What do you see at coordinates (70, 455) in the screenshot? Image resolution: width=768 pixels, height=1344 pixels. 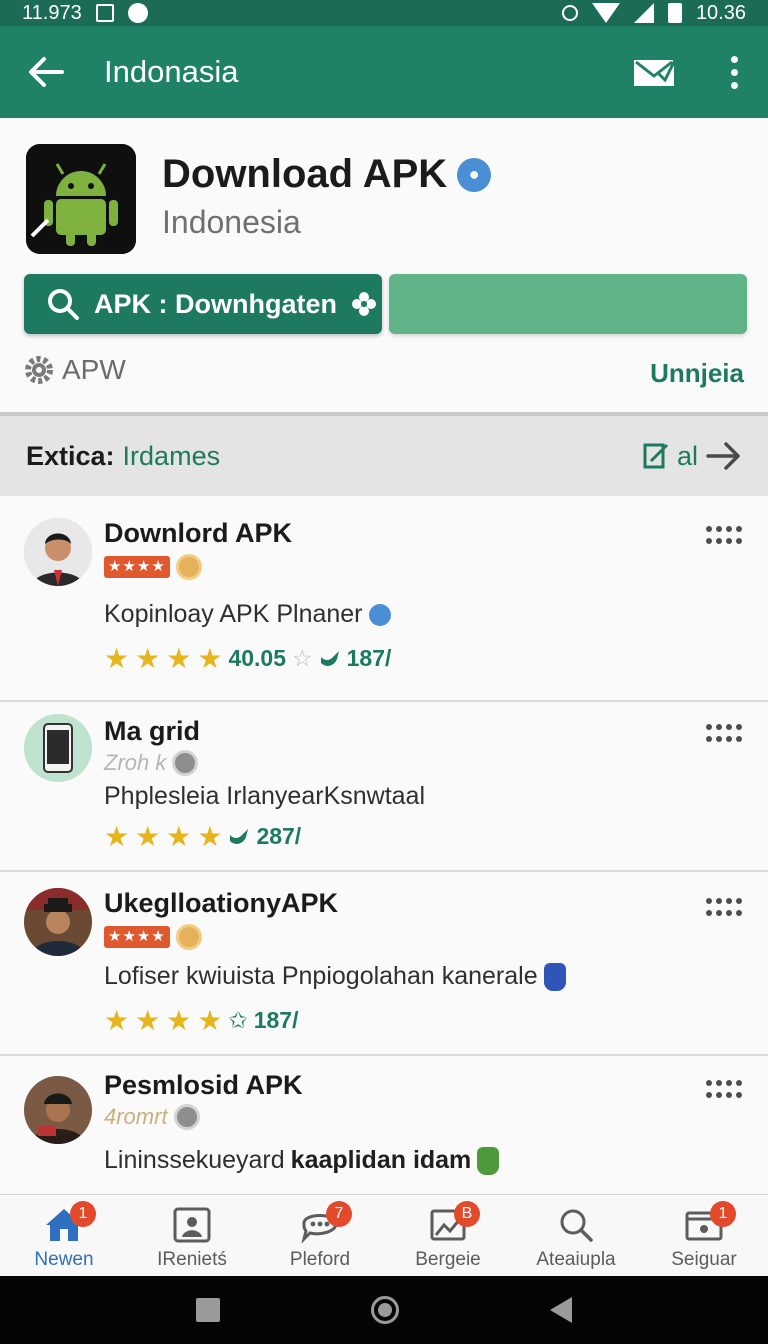 I see `section-title: Extica:` at bounding box center [70, 455].